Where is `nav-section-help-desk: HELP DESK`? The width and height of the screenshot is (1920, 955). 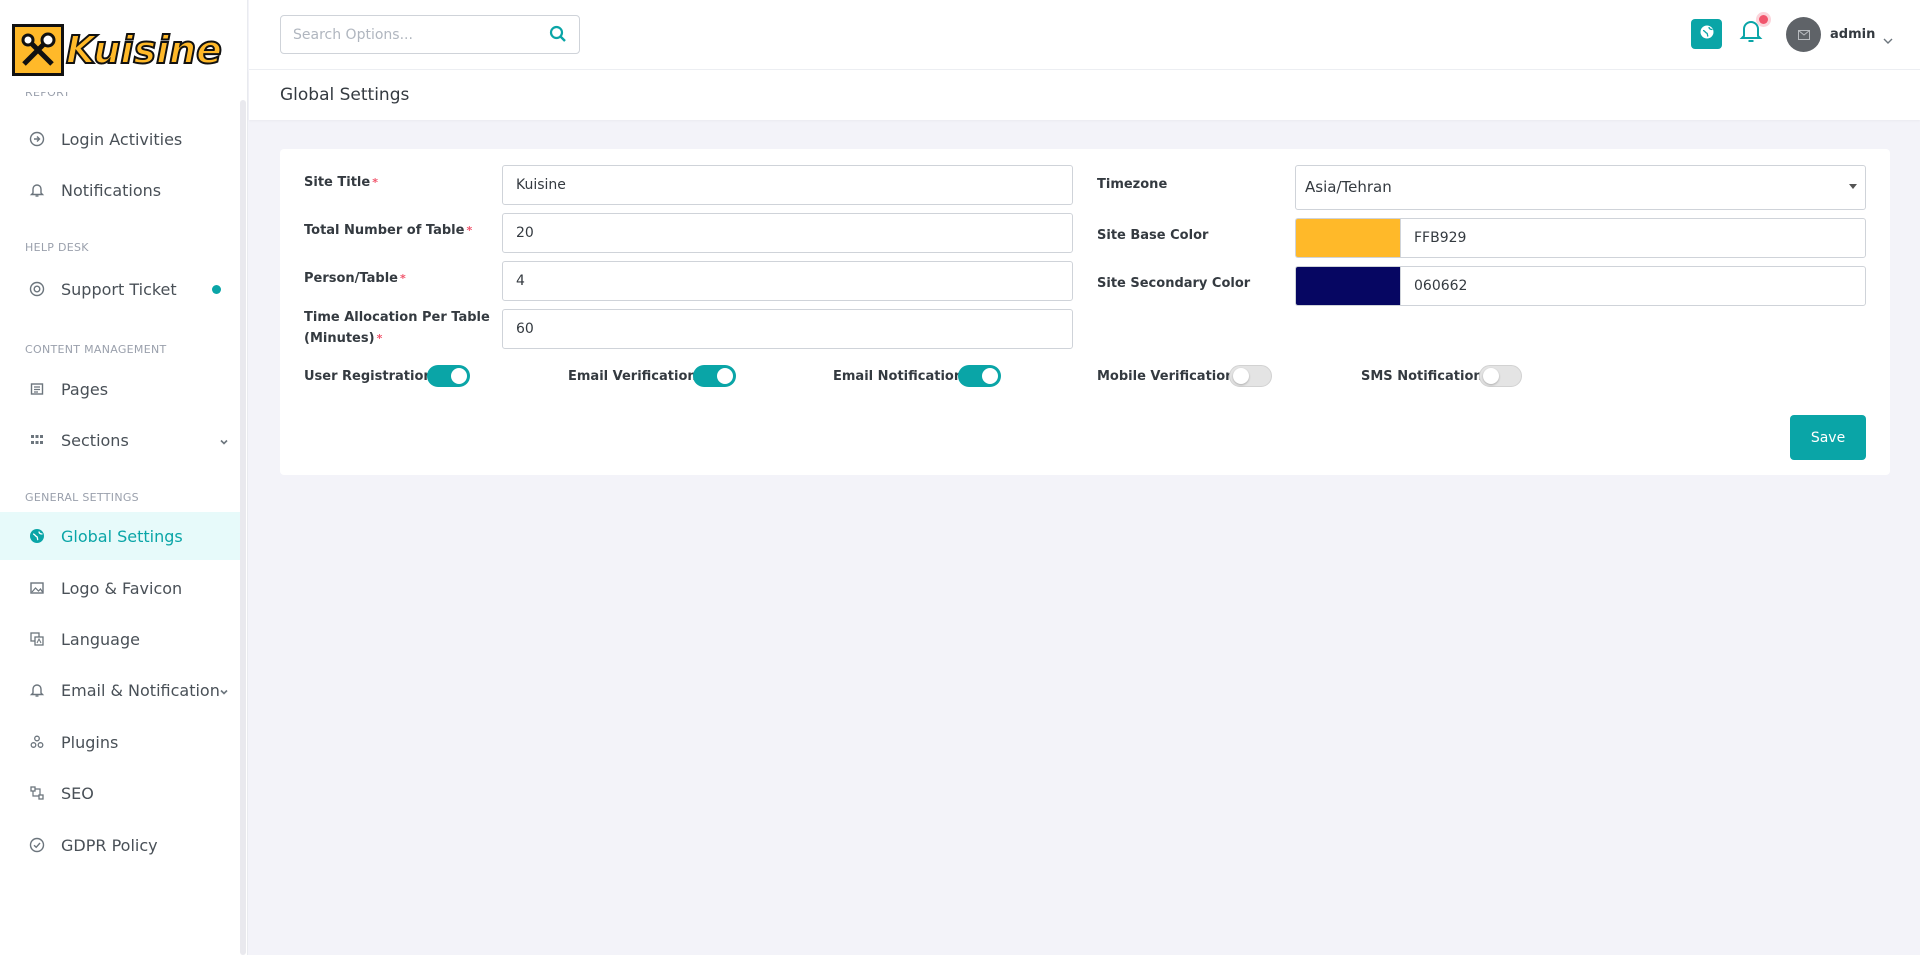
nav-section-help-desk: HELP DESK is located at coordinates (57, 247).